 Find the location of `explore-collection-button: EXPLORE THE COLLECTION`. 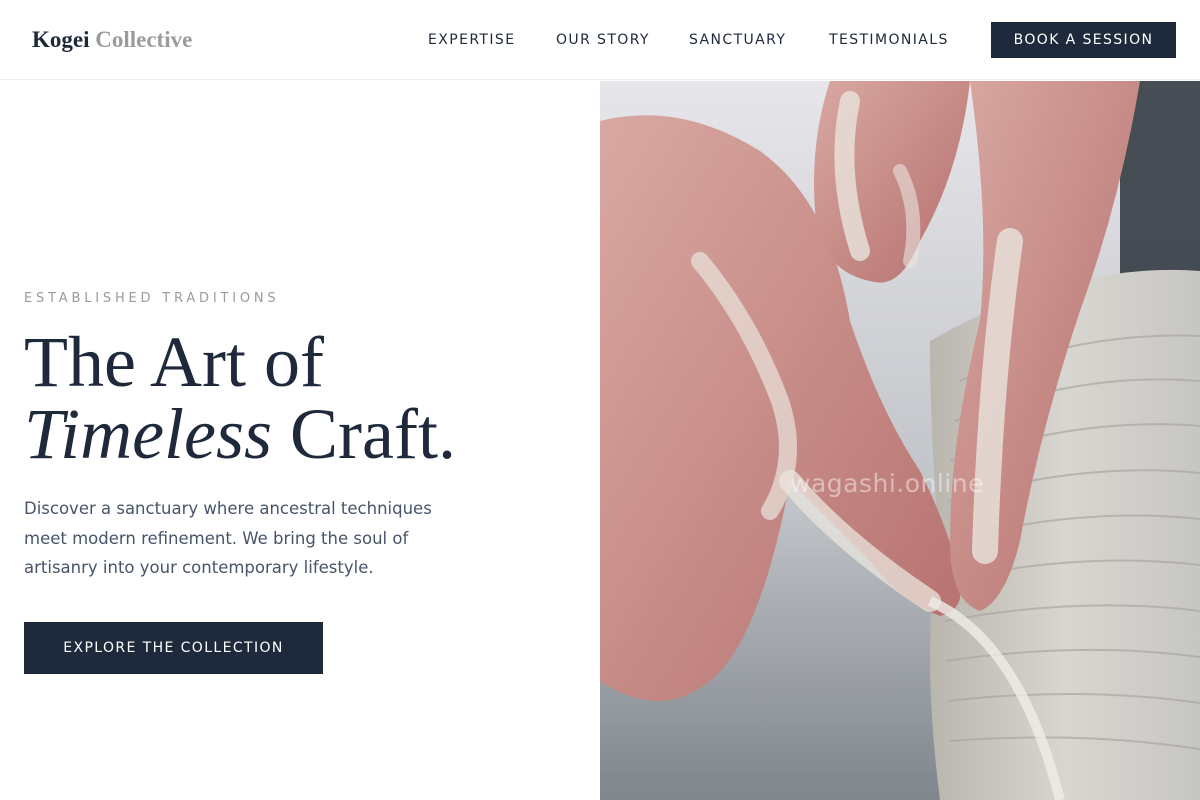

explore-collection-button: EXPLORE THE COLLECTION is located at coordinates (173, 648).